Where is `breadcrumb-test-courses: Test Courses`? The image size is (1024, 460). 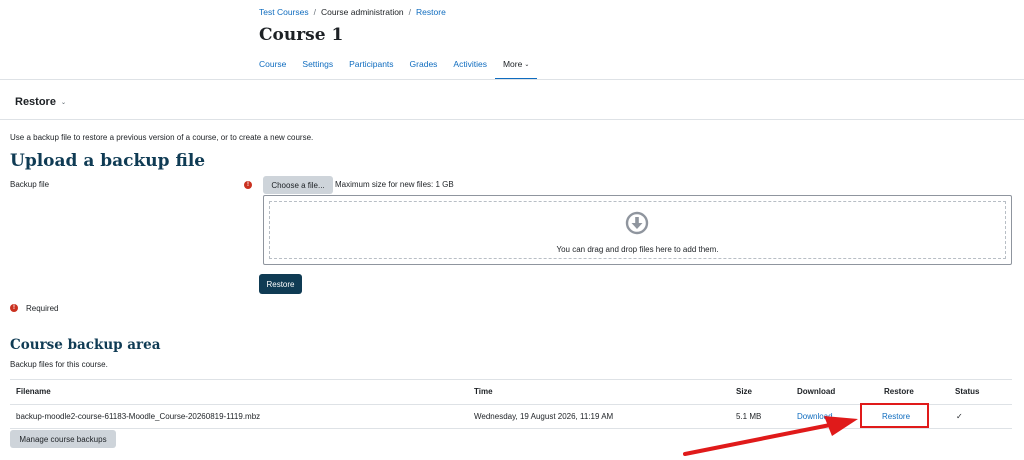
breadcrumb-test-courses: Test Courses is located at coordinates (284, 12).